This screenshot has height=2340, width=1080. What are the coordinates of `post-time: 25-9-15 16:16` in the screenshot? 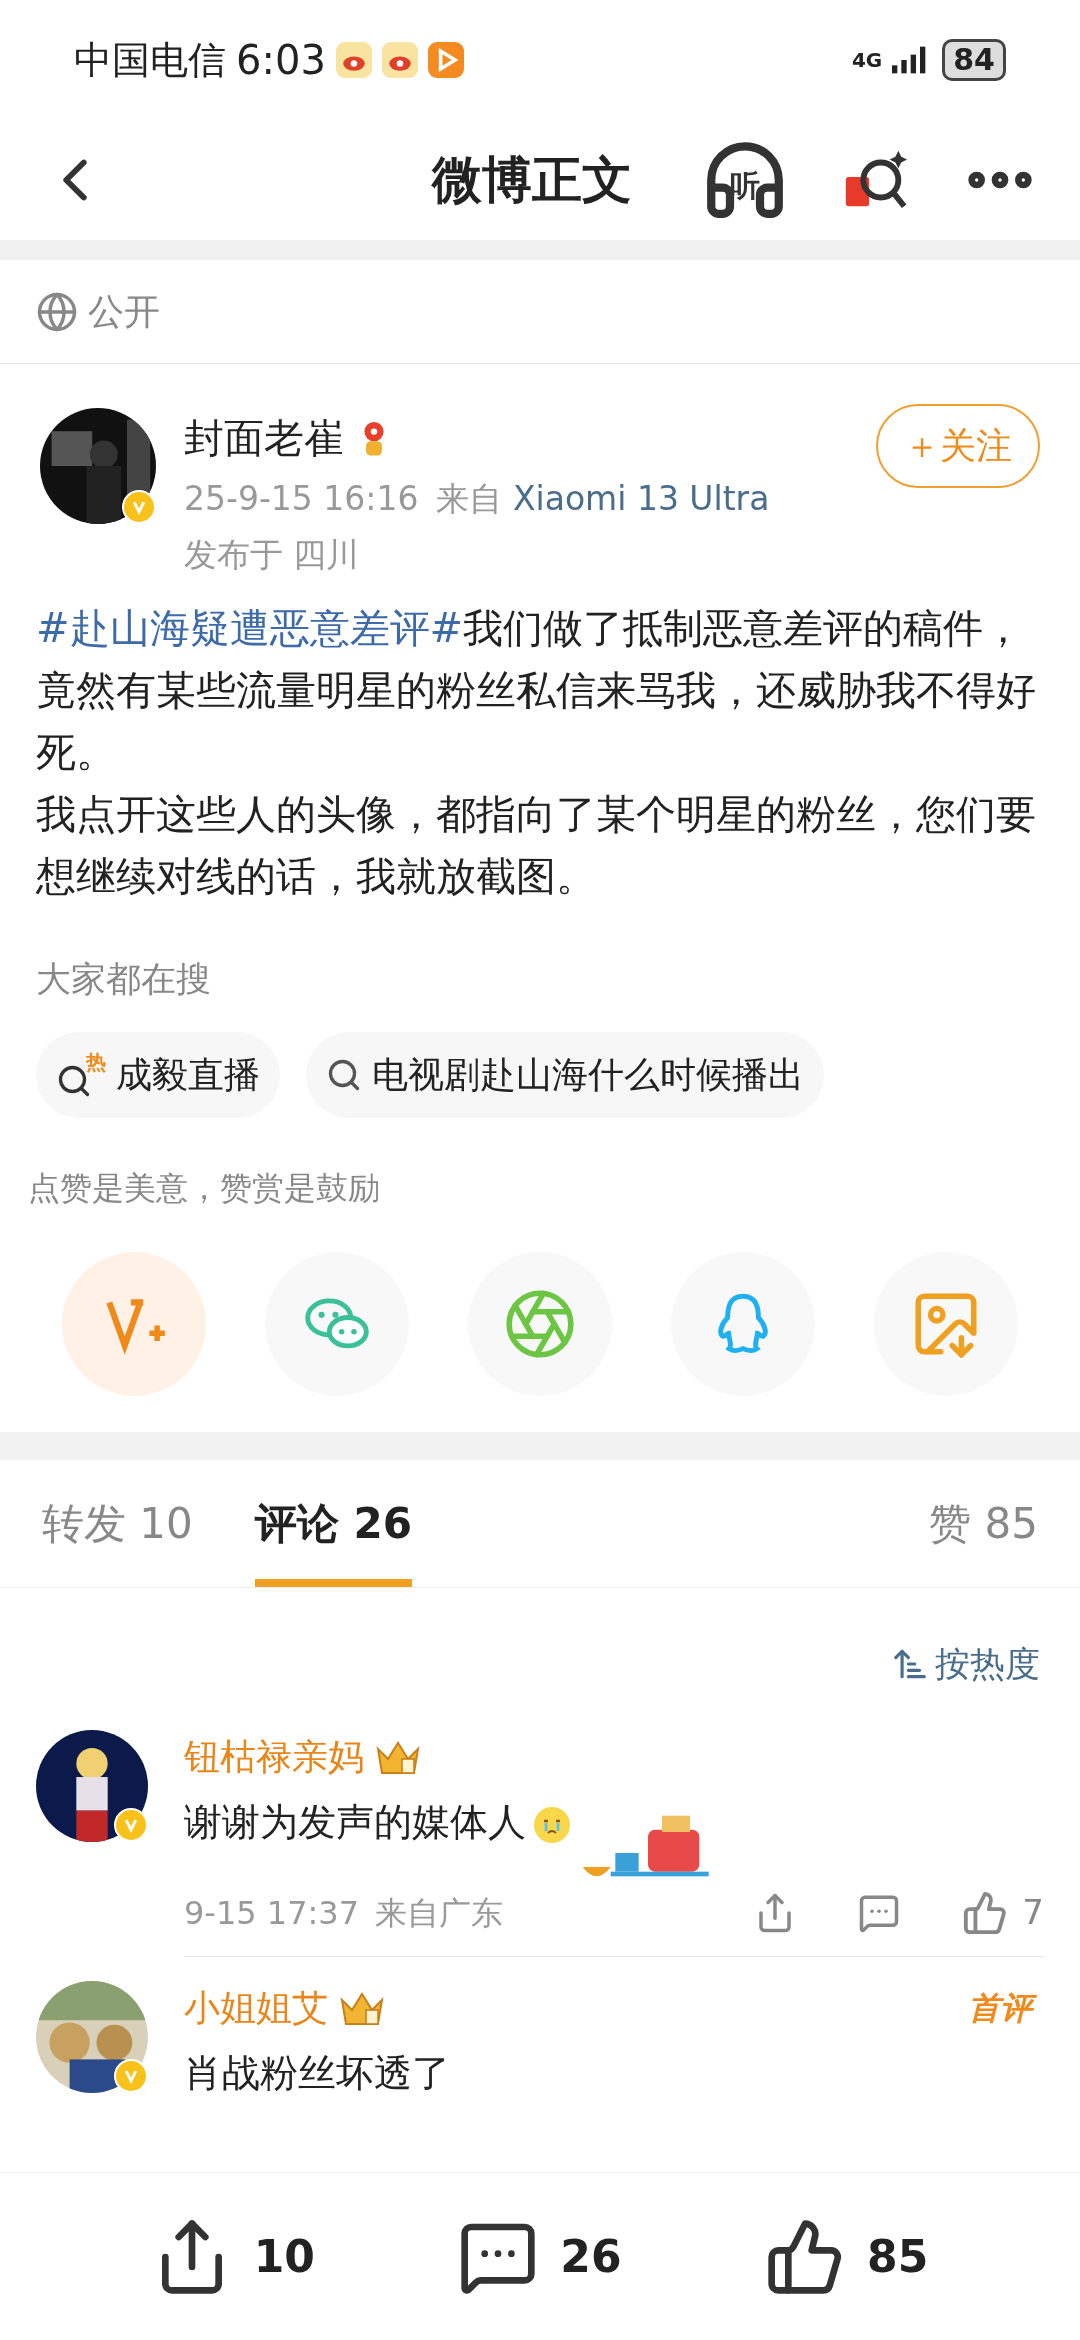 It's located at (301, 499).